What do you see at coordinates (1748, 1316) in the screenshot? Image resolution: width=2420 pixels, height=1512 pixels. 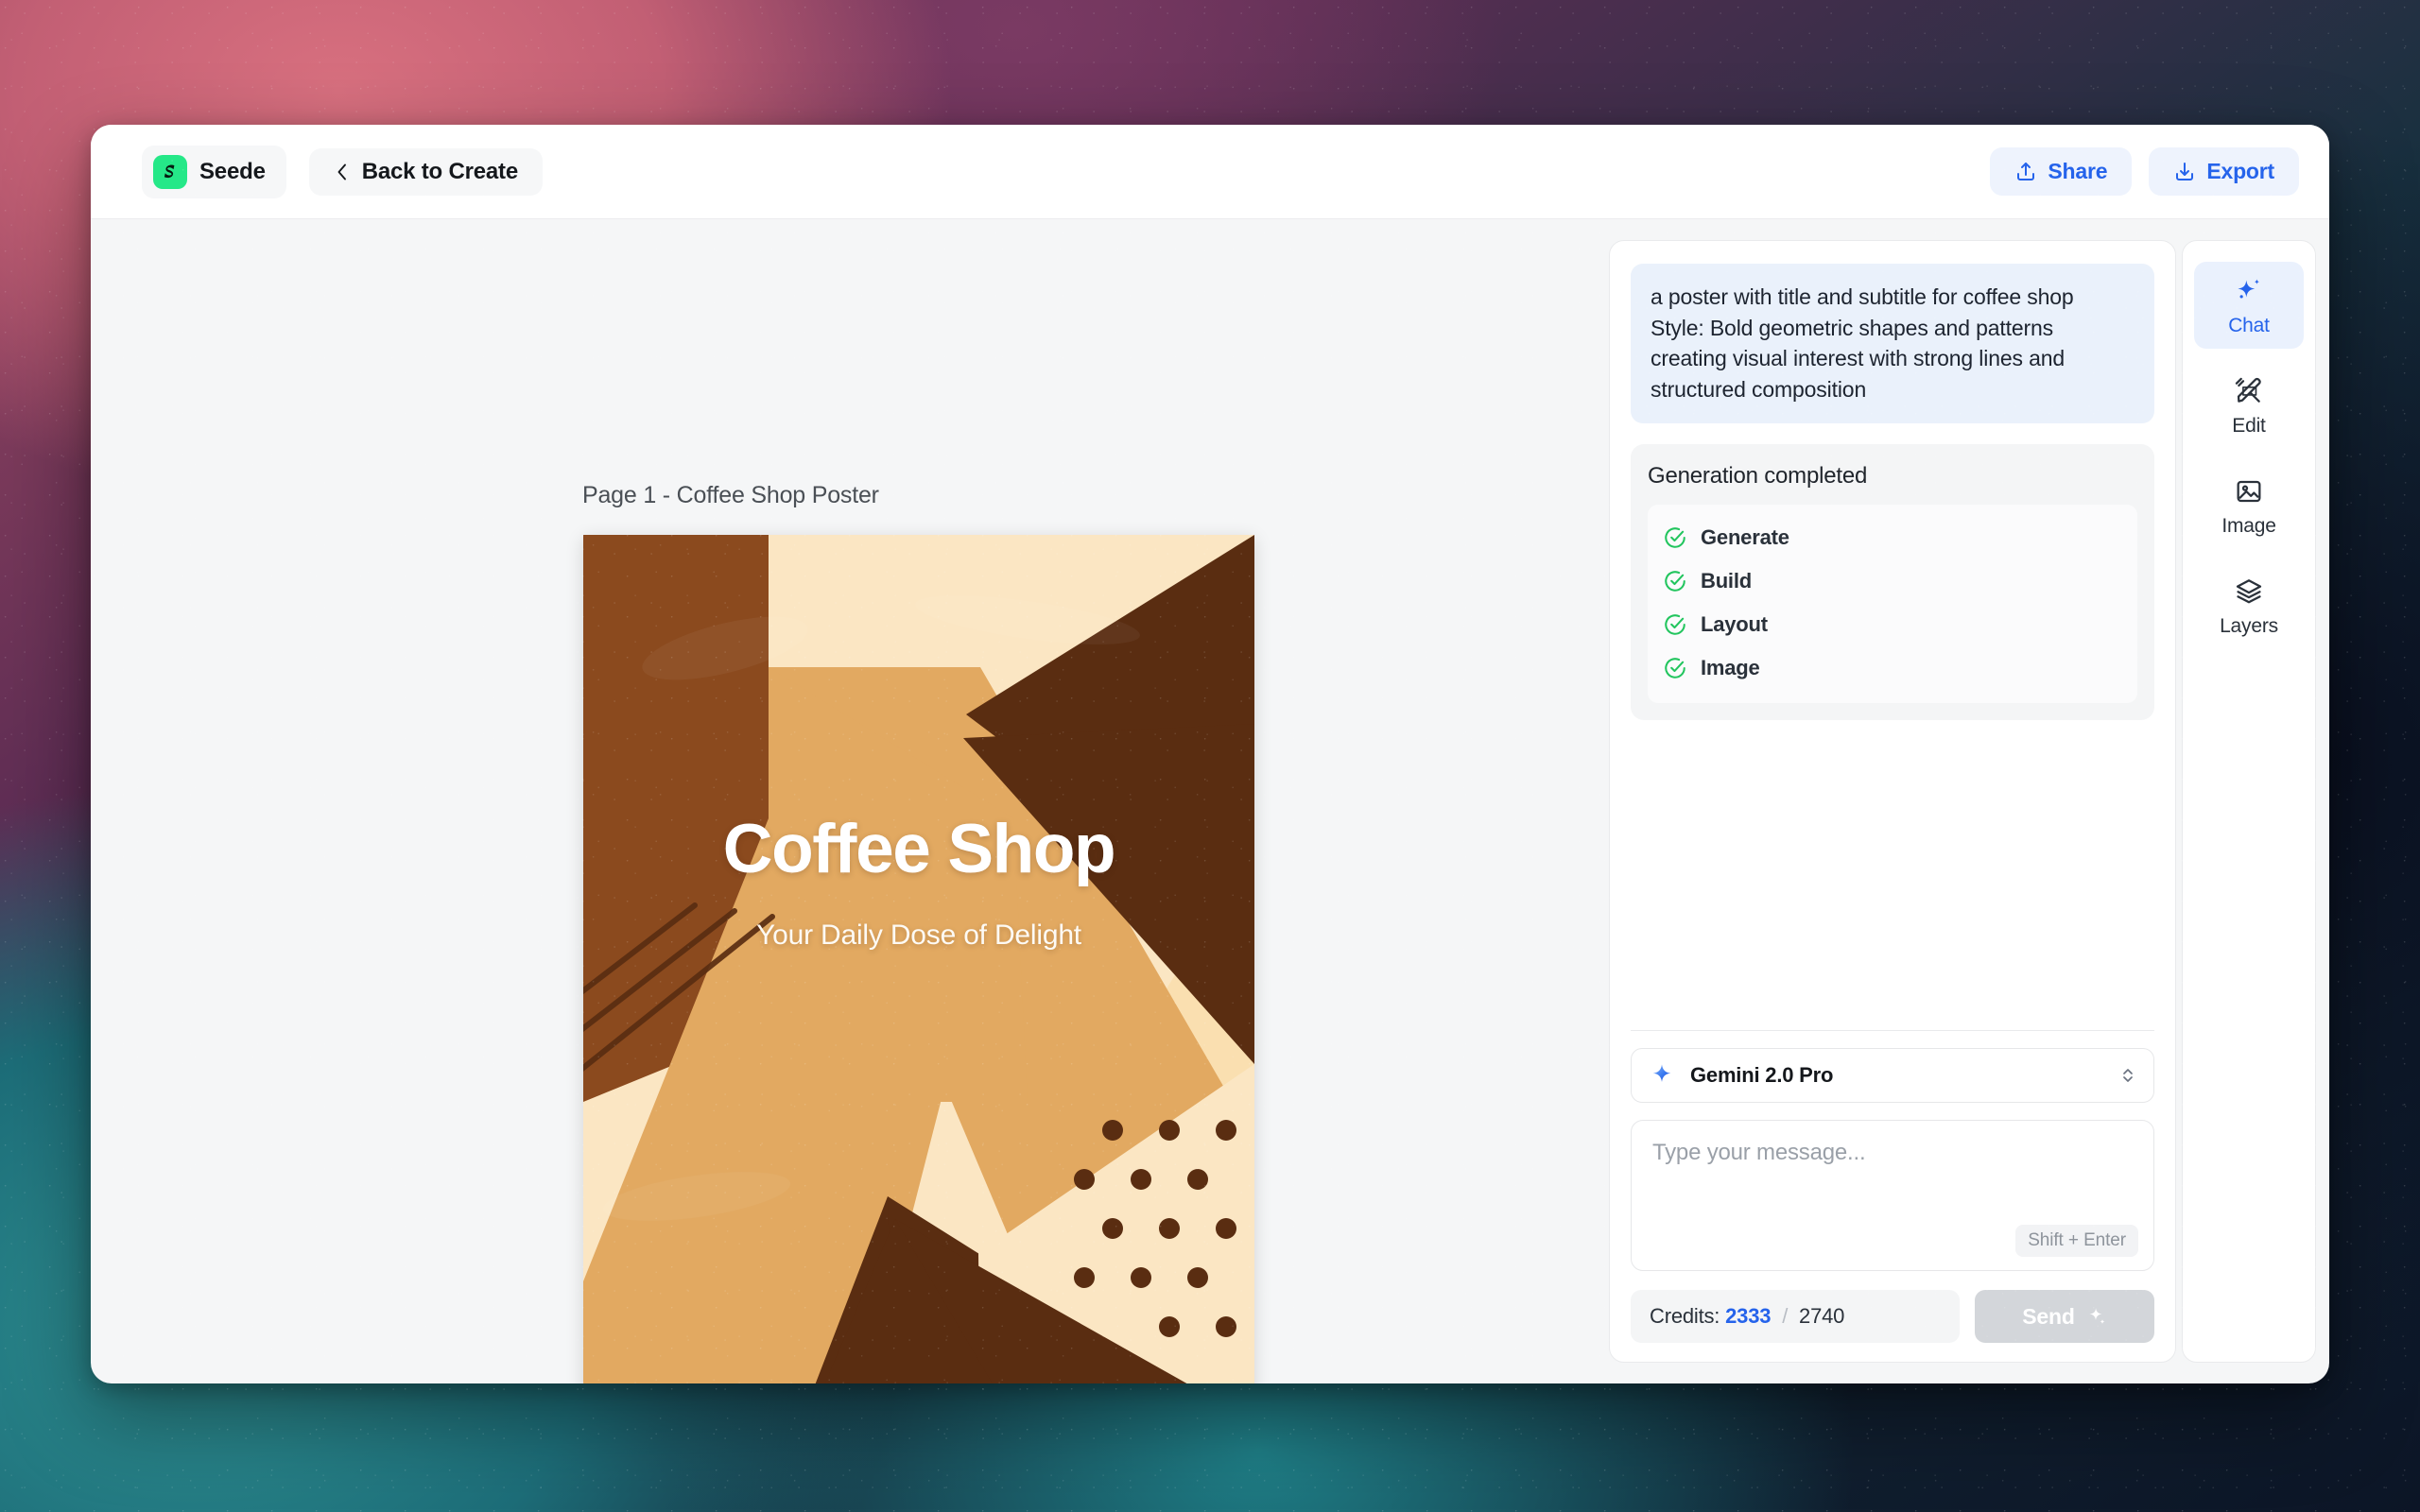 I see `credits-used: 2333` at bounding box center [1748, 1316].